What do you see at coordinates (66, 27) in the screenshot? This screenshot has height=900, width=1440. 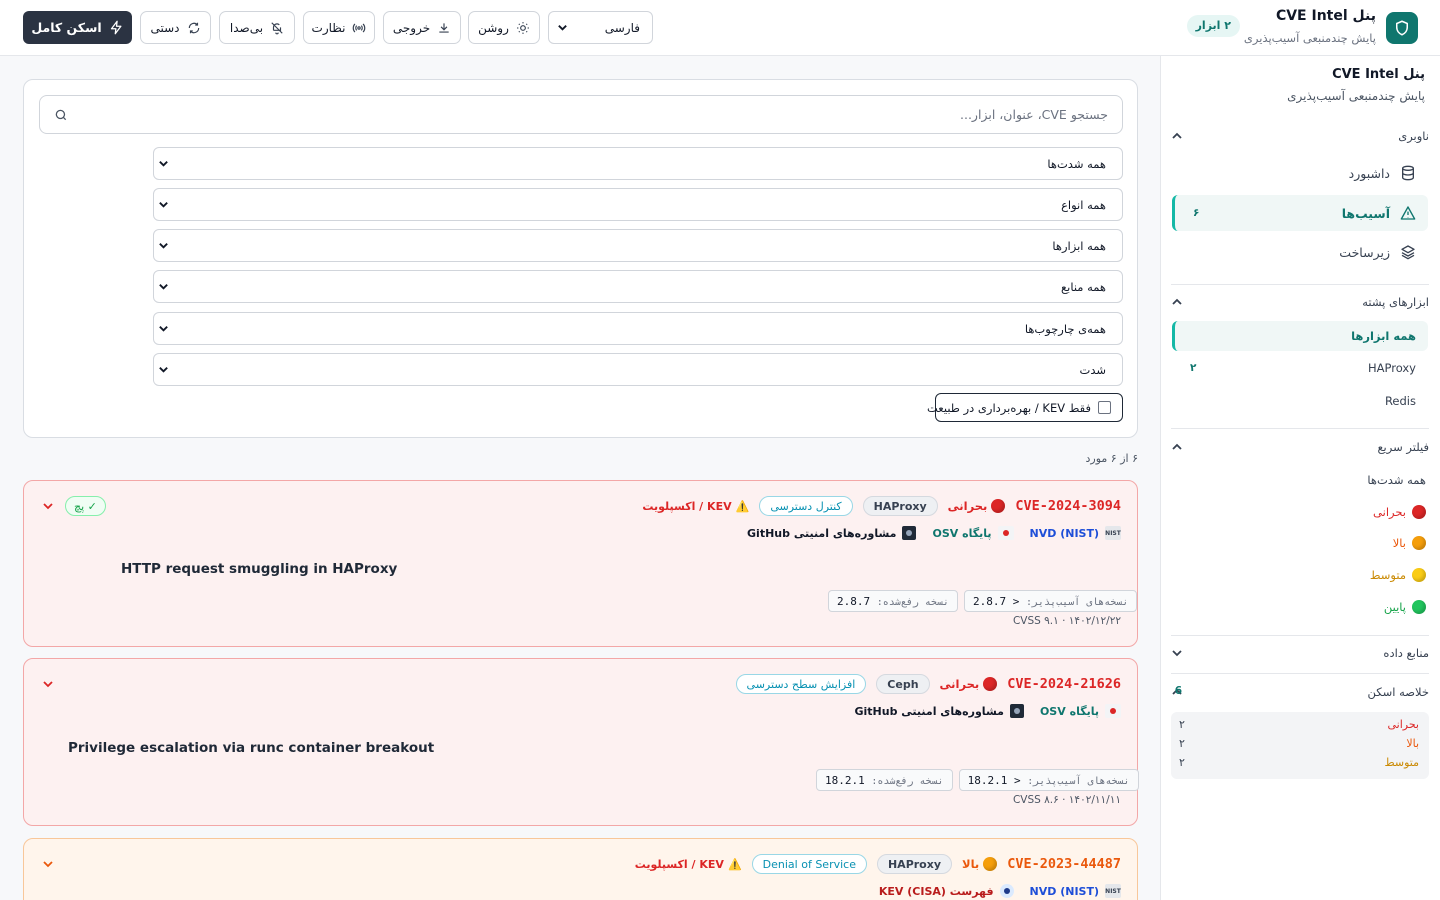 I see `full-scan-label: اسکن کامل` at bounding box center [66, 27].